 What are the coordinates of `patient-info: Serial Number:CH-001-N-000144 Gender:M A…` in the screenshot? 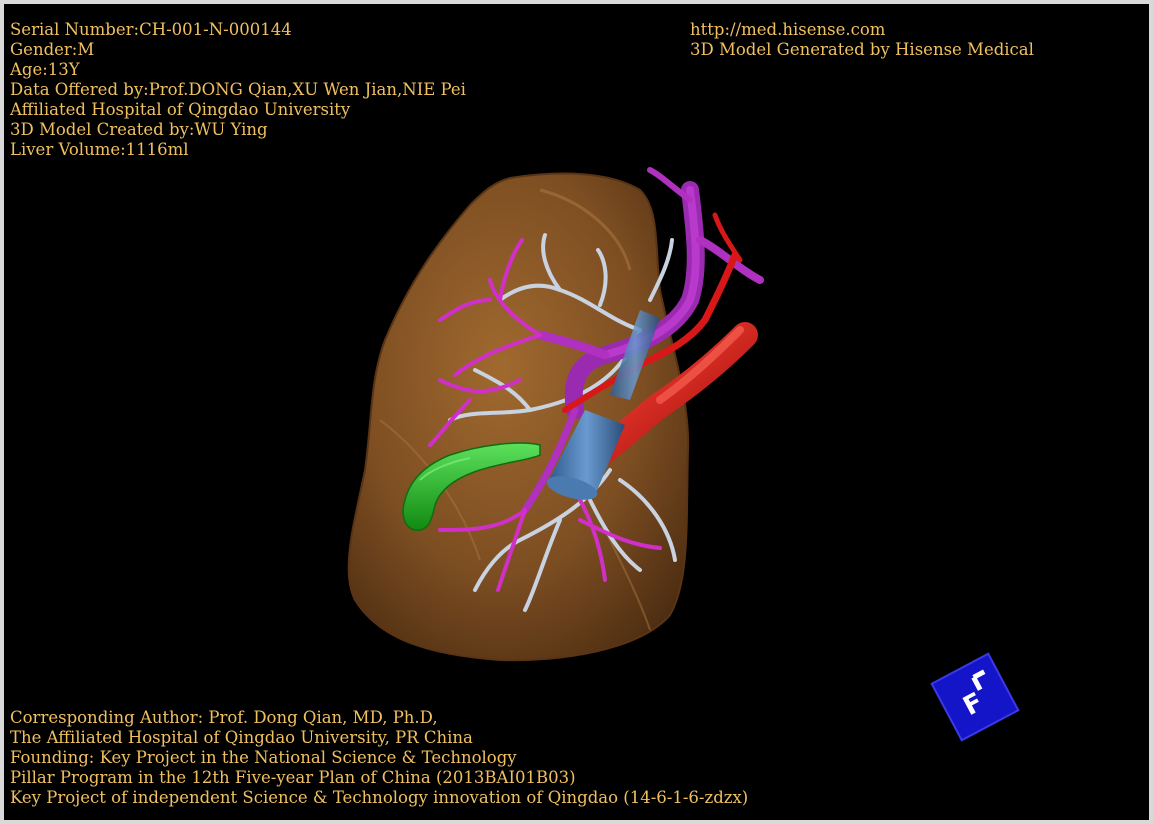 It's located at (238, 90).